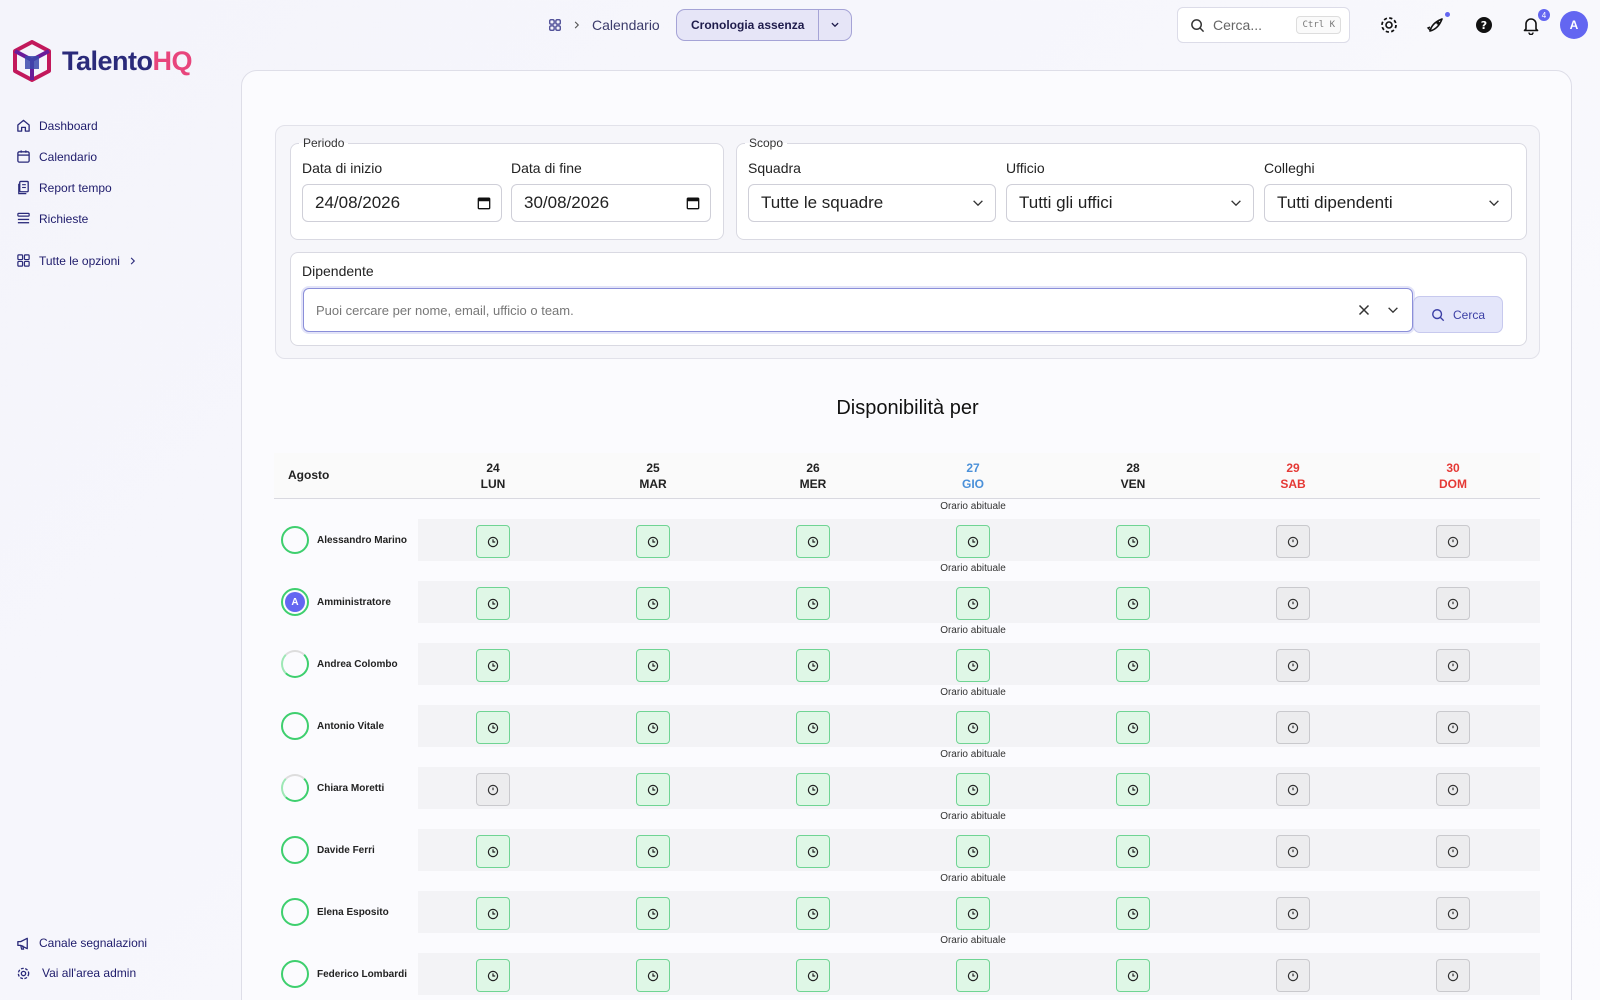  Describe the element at coordinates (77, 187) in the screenshot. I see `sidebar-item-report-tempo: Report tempo` at that location.